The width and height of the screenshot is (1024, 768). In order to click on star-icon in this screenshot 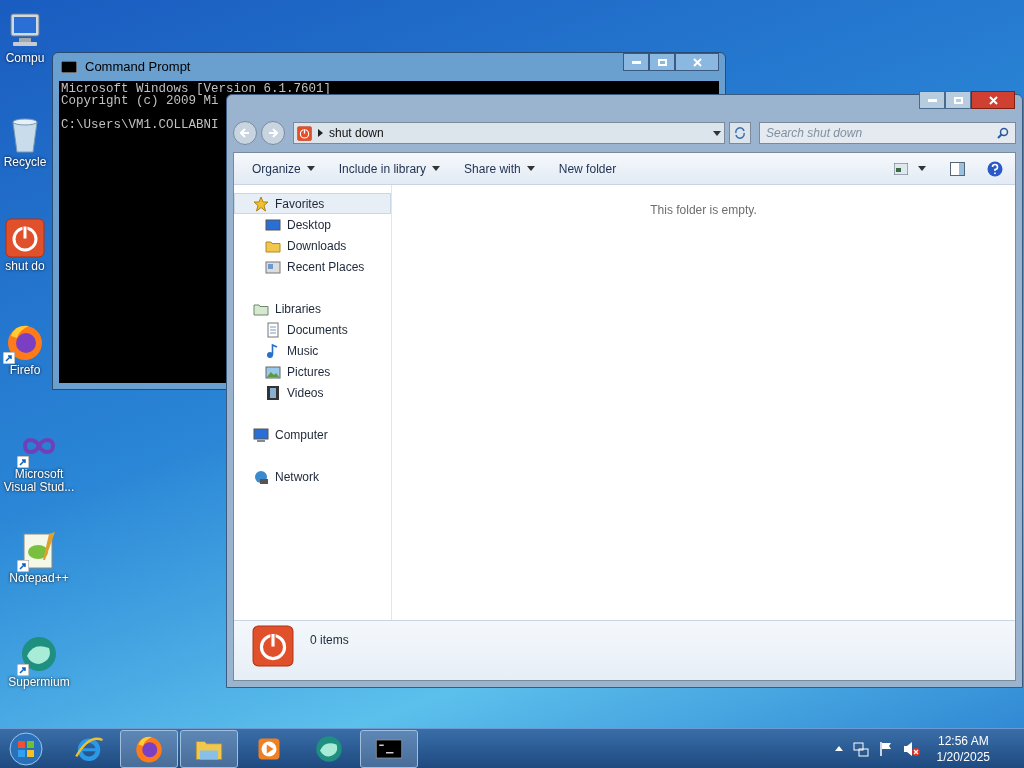, I will do `click(261, 203)`.